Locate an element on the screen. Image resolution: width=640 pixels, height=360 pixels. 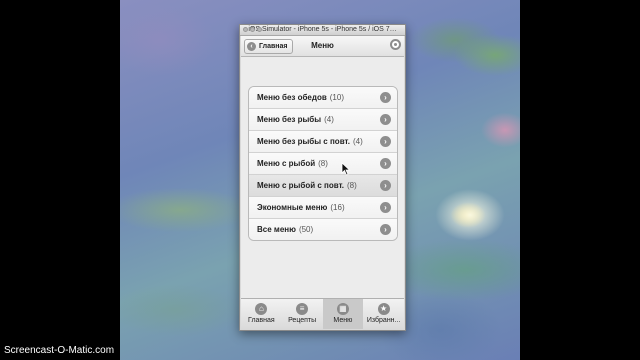
list-icon: ≡ is located at coordinates (302, 309).